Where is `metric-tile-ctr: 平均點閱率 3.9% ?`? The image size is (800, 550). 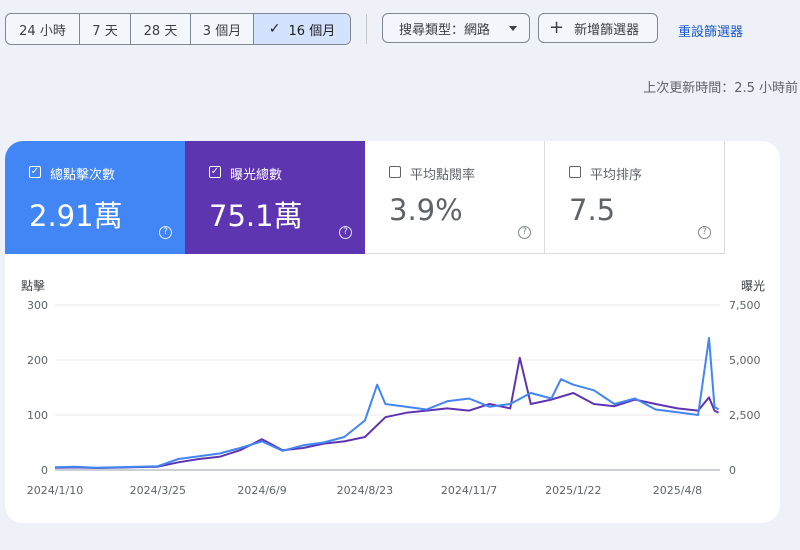 metric-tile-ctr: 平均點閱率 3.9% ? is located at coordinates (455, 197).